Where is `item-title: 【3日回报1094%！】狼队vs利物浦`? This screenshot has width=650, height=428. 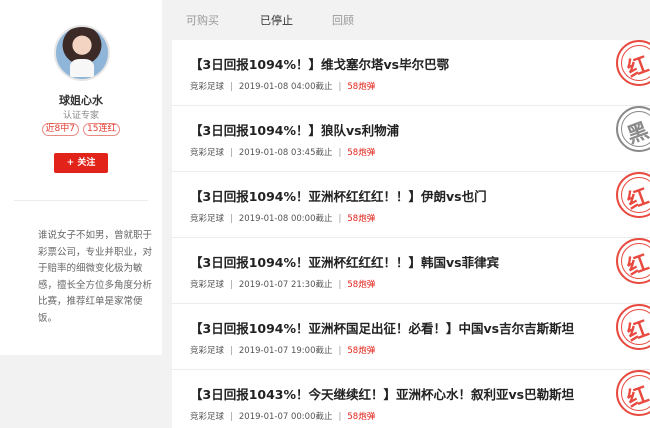 item-title: 【3日回报1094%！】狼队vs利物浦 is located at coordinates (294, 129).